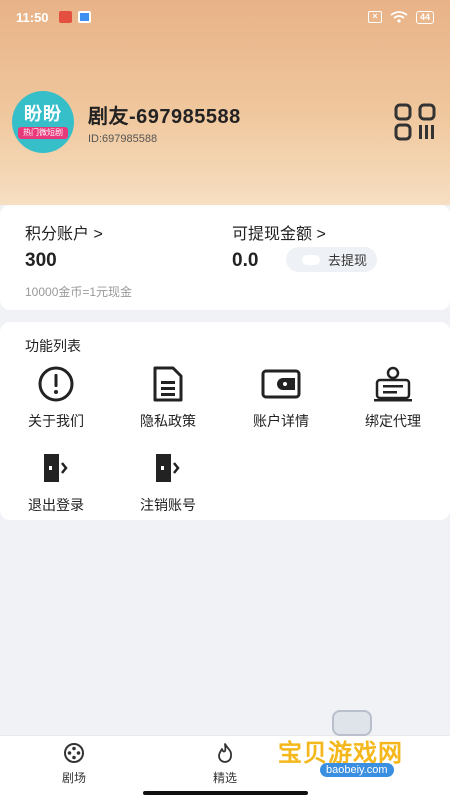  What do you see at coordinates (168, 384) in the screenshot?
I see `document-icon` at bounding box center [168, 384].